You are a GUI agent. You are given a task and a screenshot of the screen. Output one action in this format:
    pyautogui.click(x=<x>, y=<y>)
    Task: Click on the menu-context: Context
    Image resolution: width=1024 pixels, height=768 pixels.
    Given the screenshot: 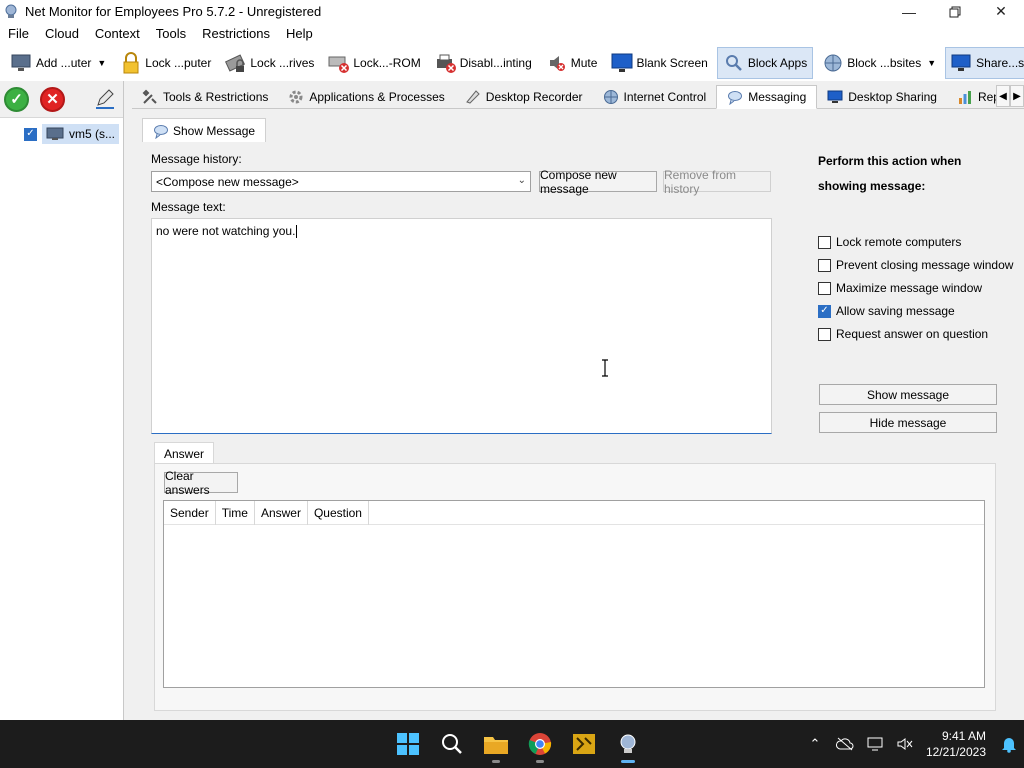 What is the action you would take?
    pyautogui.click(x=117, y=34)
    